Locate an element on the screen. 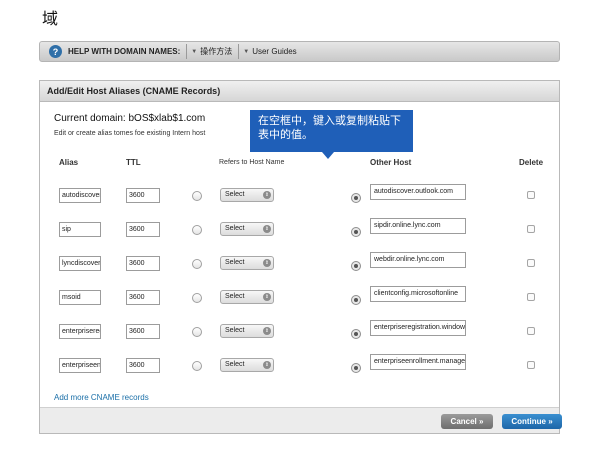  header-ttl: TTL is located at coordinates (133, 162).